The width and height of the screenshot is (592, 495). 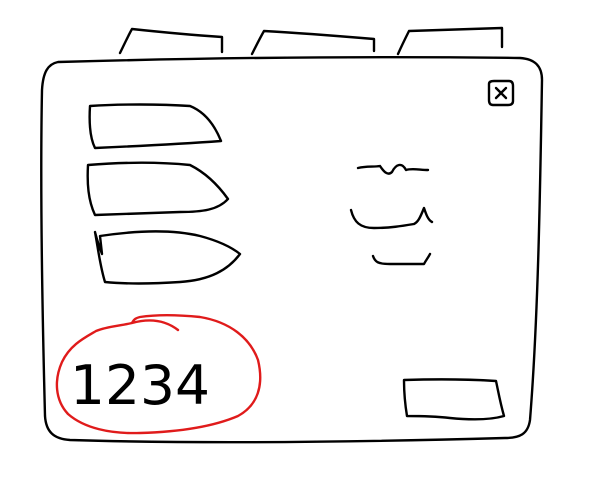 What do you see at coordinates (140, 385) in the screenshot?
I see `counter-value: 1234` at bounding box center [140, 385].